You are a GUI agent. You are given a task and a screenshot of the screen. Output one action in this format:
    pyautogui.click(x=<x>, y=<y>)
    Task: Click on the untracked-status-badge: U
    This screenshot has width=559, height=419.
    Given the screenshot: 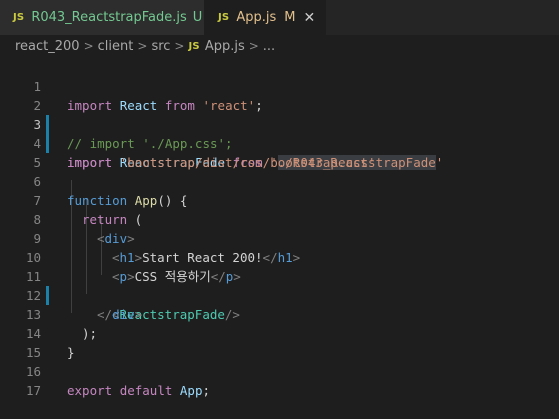 What is the action you would take?
    pyautogui.click(x=197, y=17)
    